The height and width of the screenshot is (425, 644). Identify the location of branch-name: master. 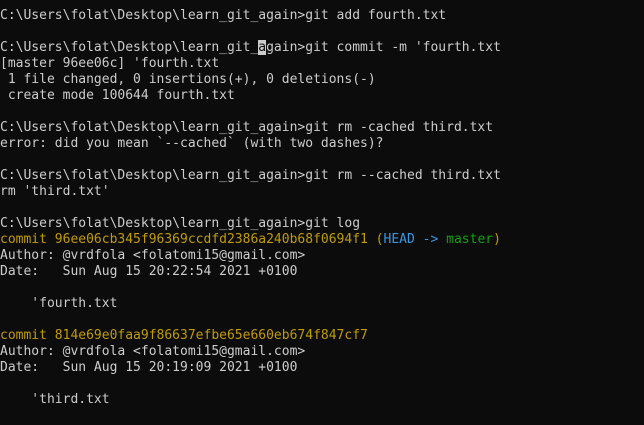
(470, 239).